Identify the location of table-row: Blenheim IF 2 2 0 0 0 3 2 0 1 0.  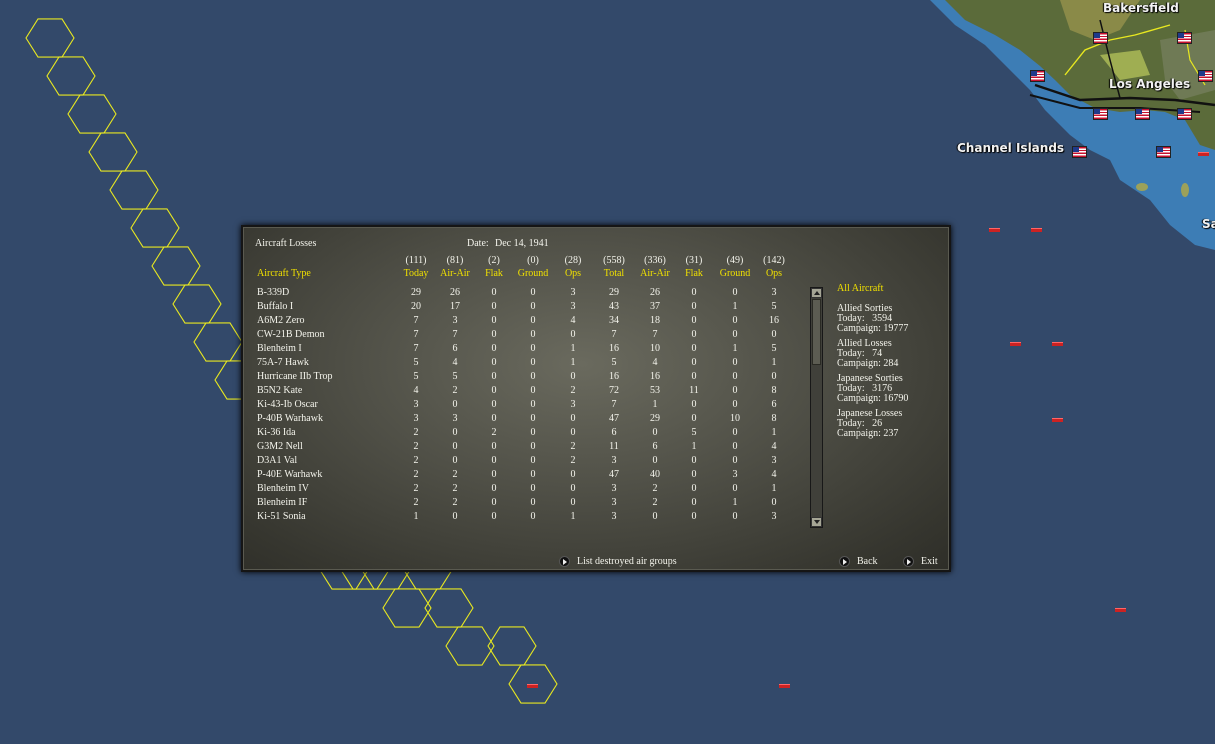
(532, 503).